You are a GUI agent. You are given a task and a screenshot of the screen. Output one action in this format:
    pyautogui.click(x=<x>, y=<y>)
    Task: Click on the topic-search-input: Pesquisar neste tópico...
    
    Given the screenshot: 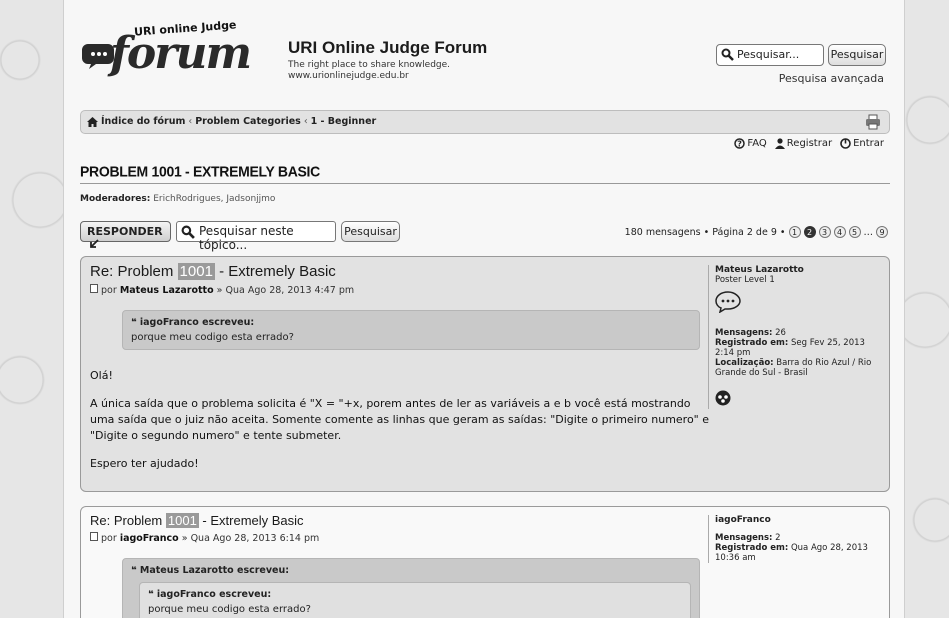 What is the action you would take?
    pyautogui.click(x=256, y=236)
    